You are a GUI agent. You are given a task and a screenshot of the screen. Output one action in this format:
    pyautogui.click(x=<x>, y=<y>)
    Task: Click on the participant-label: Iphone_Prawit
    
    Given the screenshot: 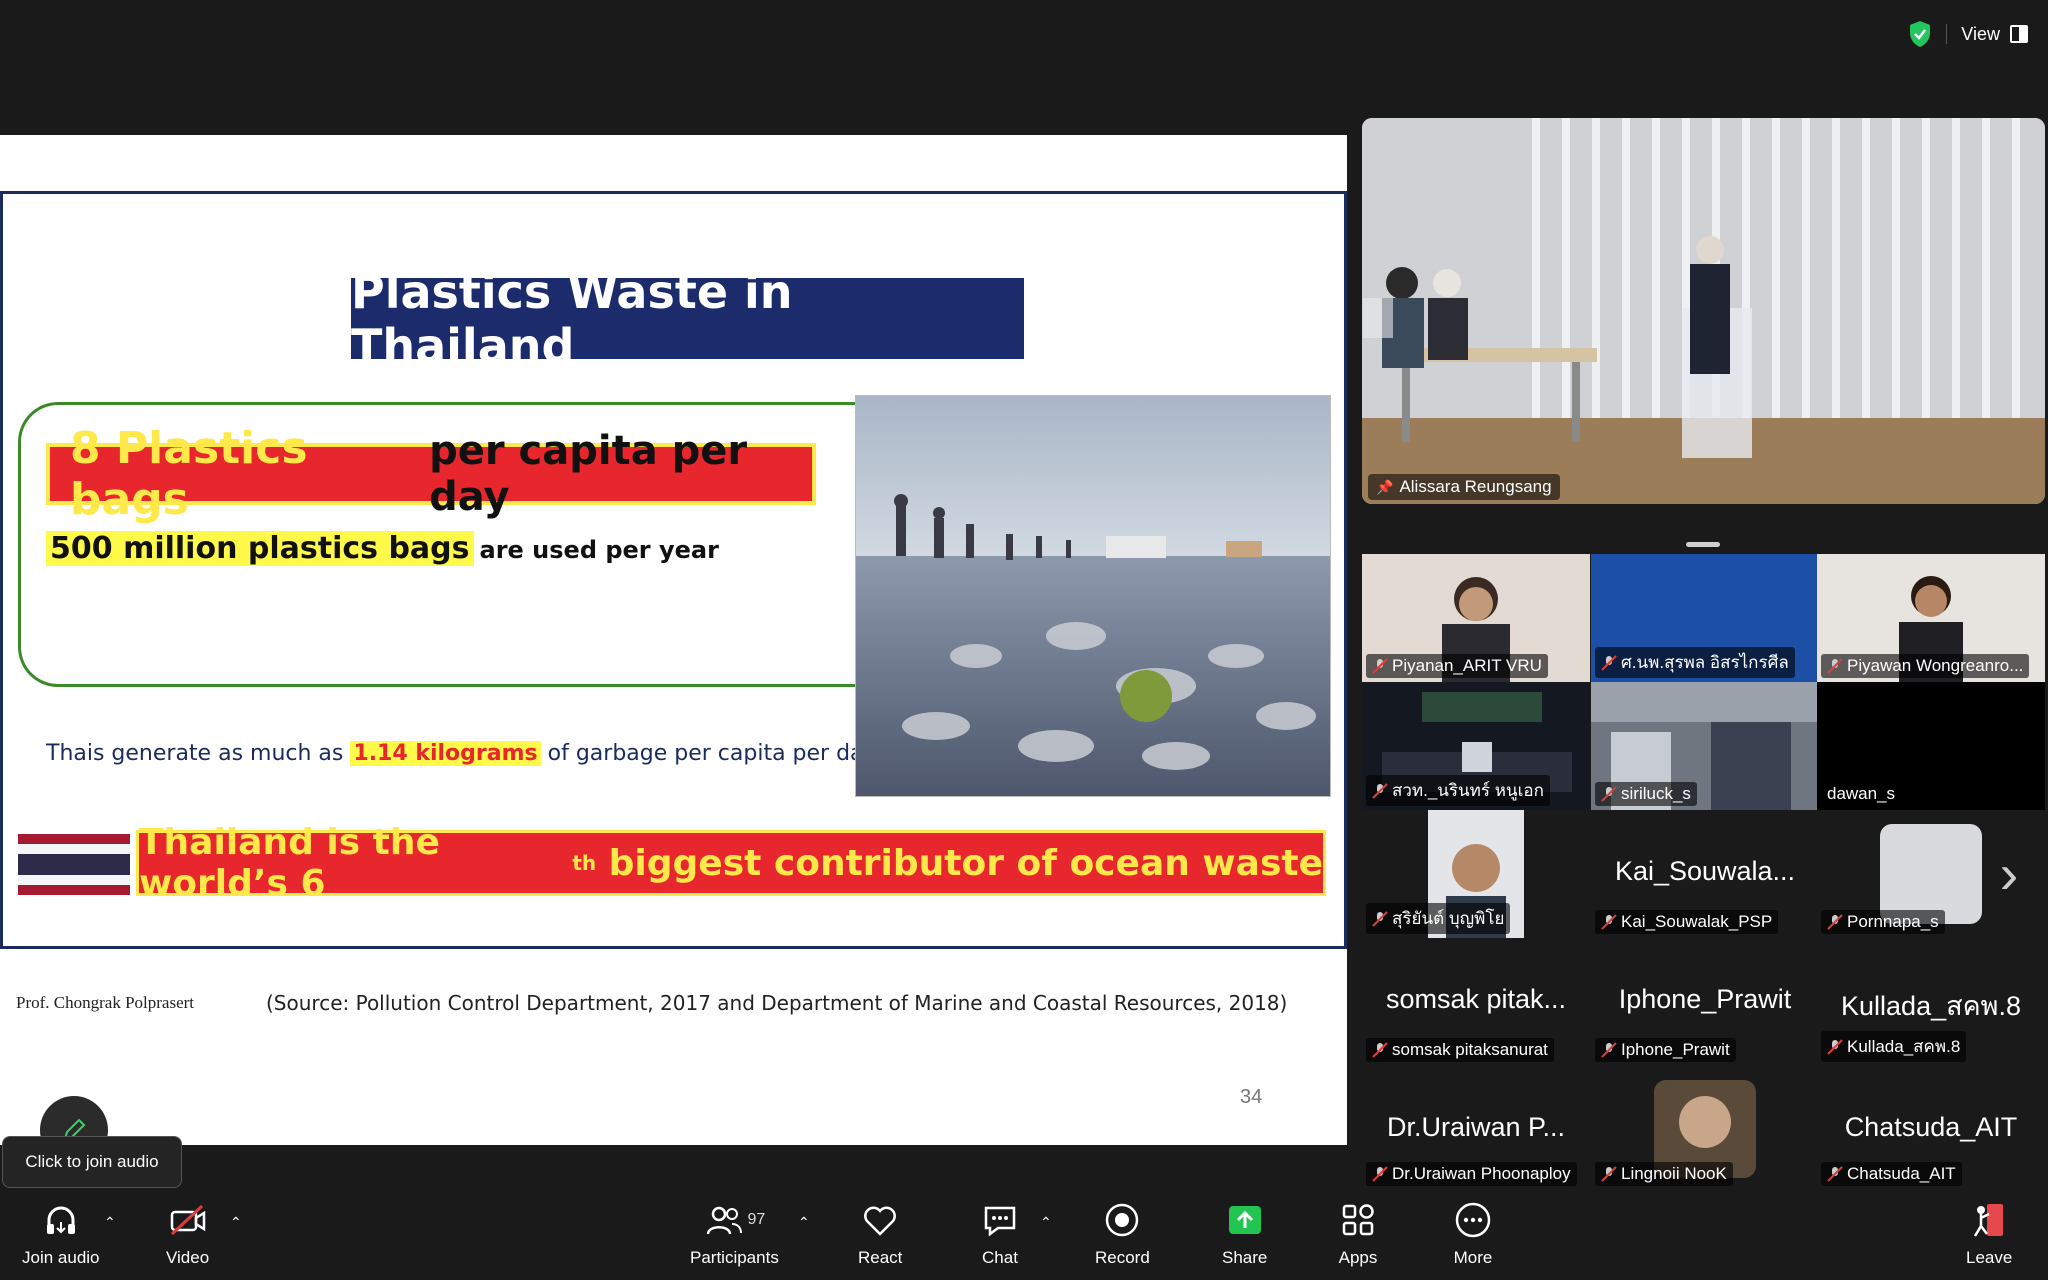 What is the action you would take?
    pyautogui.click(x=1665, y=1050)
    